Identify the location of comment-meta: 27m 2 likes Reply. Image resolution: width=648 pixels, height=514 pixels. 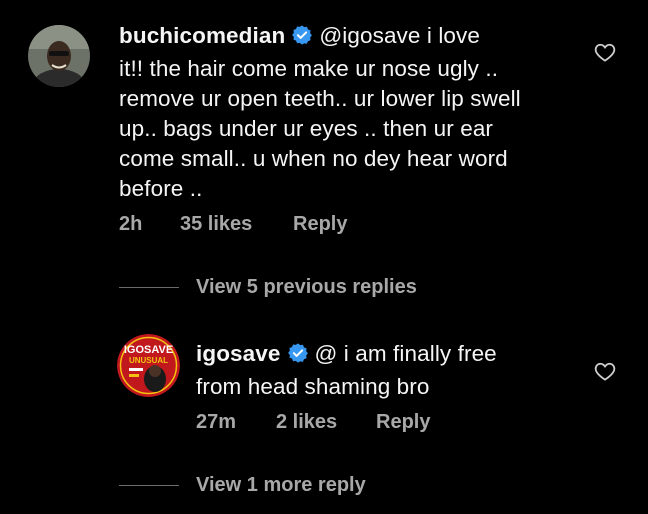
(313, 422).